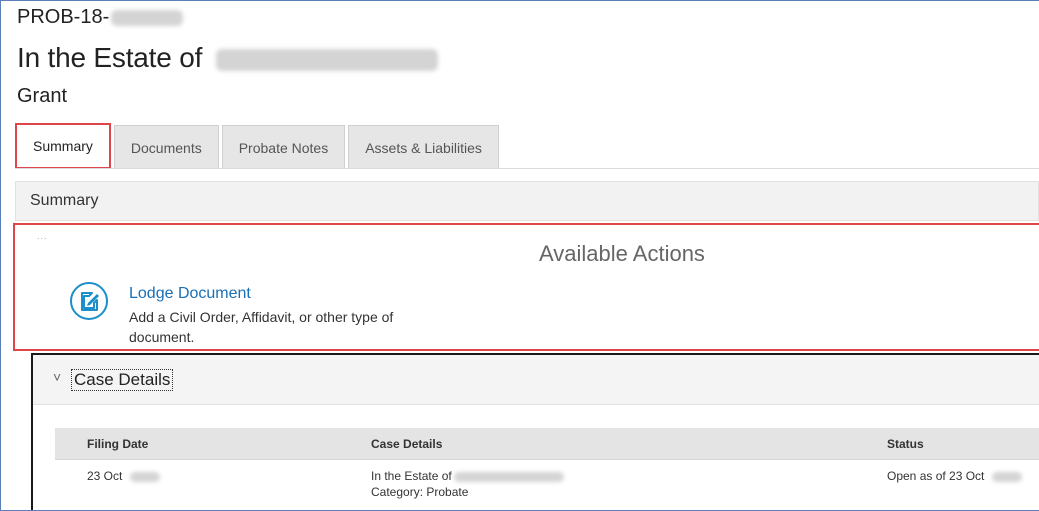  Describe the element at coordinates (190, 294) in the screenshot. I see `lodge-document-link: Lodge Document` at that location.